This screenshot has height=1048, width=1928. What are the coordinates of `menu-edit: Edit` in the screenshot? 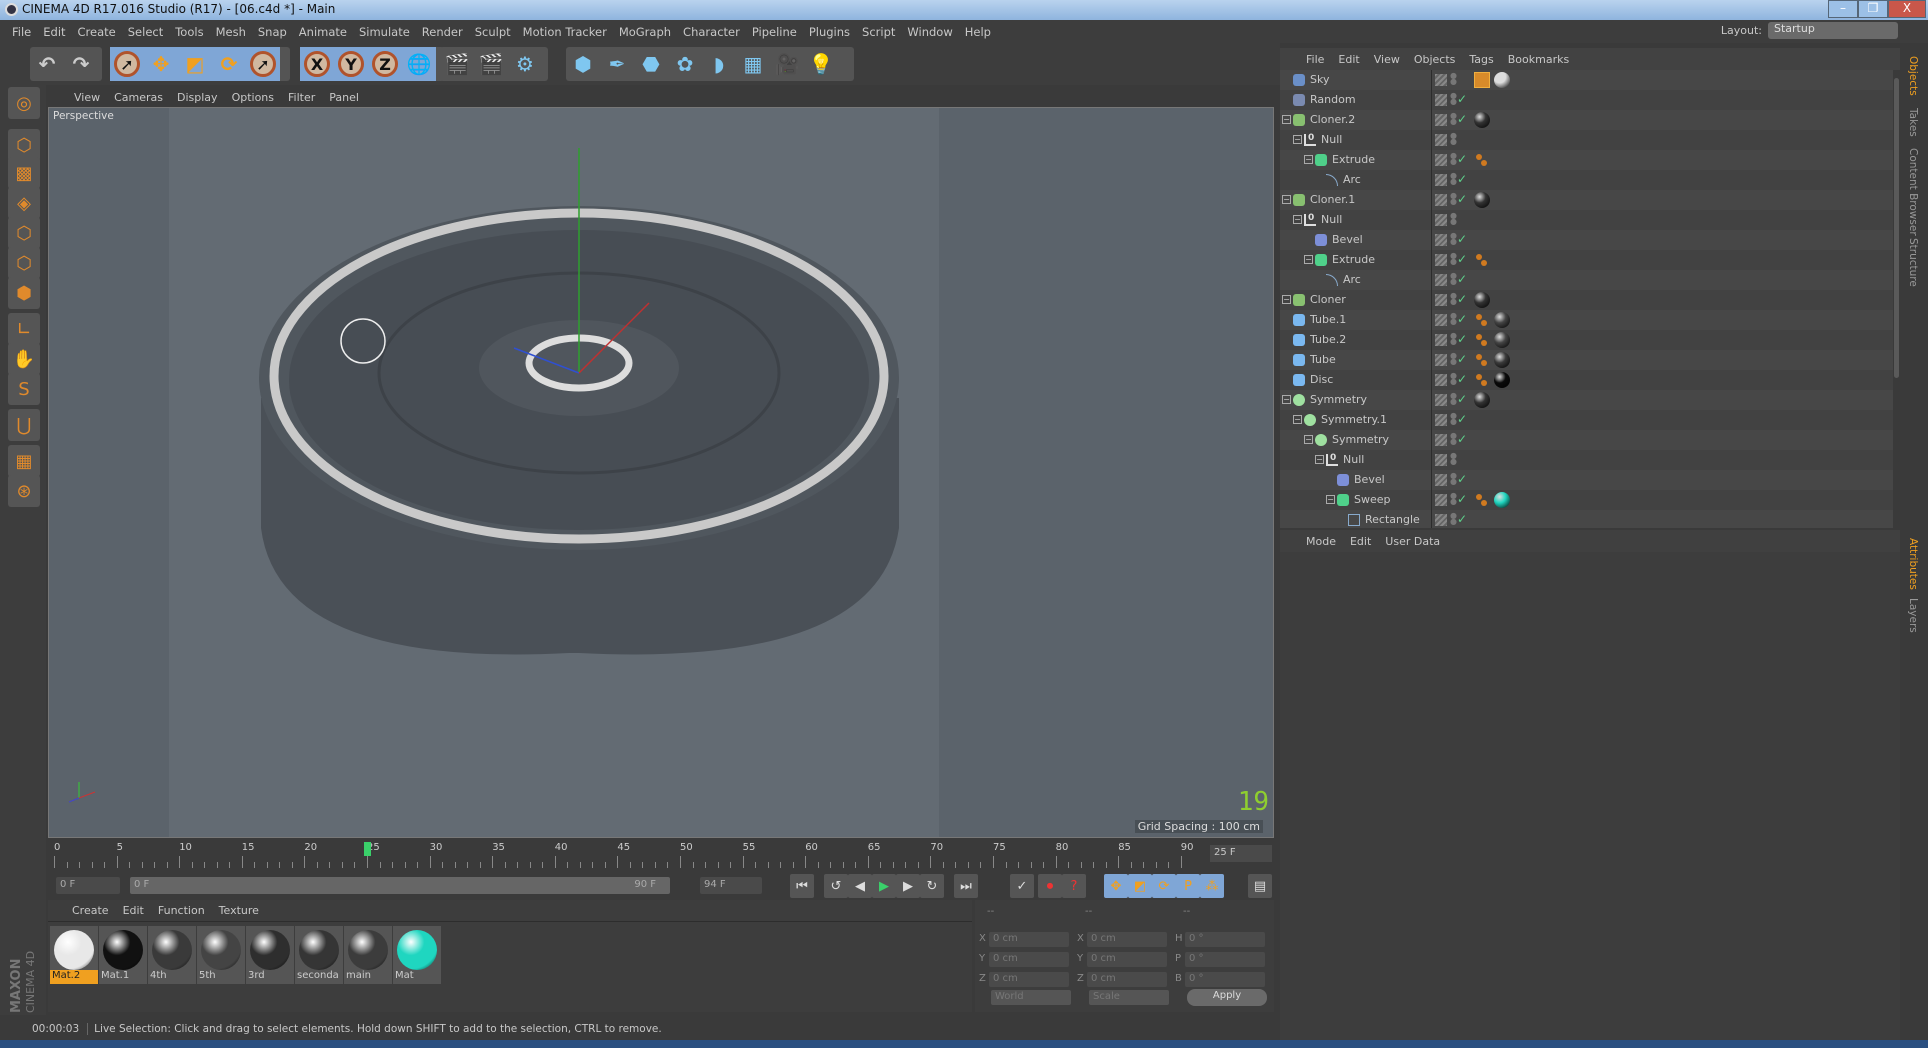 It's located at (54, 32).